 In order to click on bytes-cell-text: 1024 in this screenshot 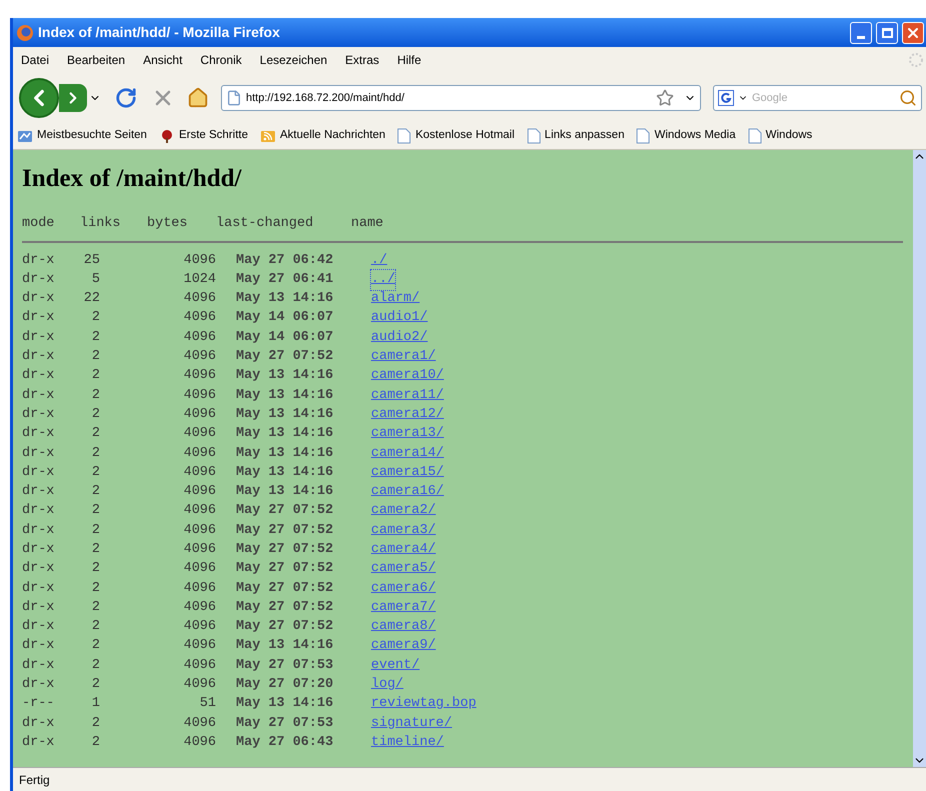, I will do `click(199, 279)`.